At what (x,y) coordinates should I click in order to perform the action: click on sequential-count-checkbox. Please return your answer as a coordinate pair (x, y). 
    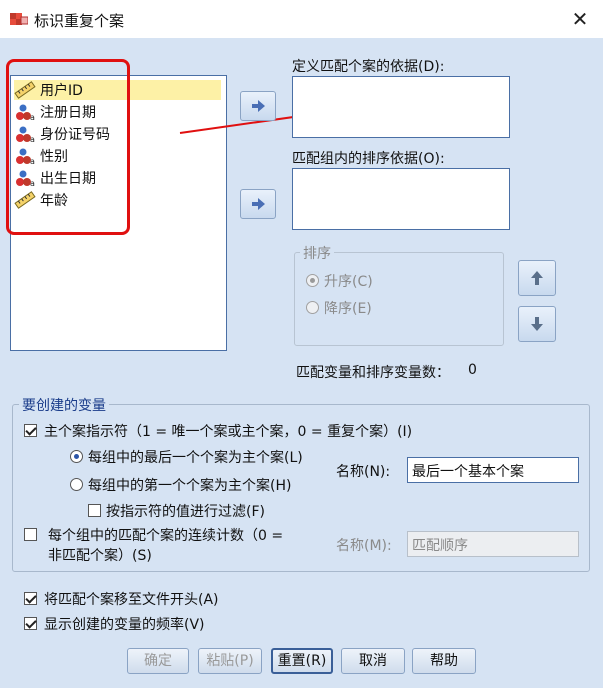
    Looking at the image, I should click on (30, 534).